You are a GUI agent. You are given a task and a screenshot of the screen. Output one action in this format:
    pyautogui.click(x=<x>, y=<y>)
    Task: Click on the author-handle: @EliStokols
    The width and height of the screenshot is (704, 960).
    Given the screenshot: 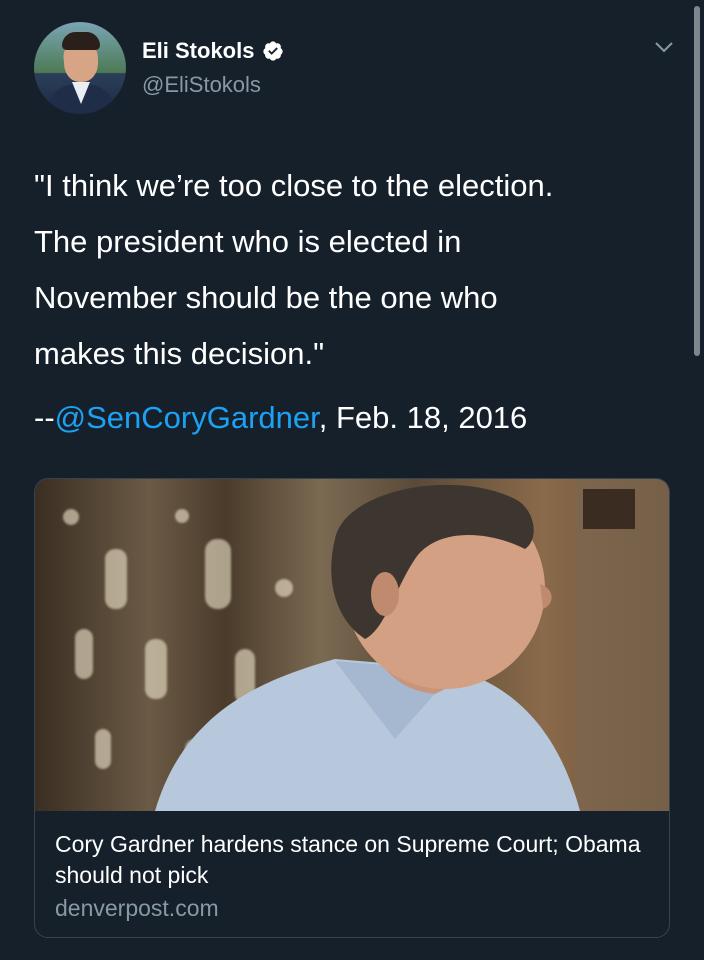 What is the action you would take?
    pyautogui.click(x=201, y=85)
    